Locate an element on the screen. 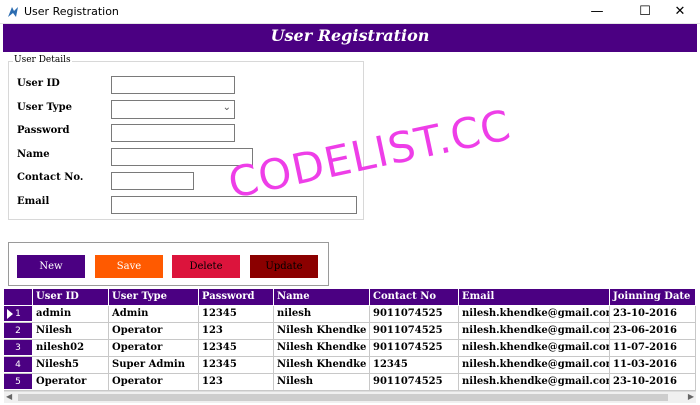 This screenshot has width=700, height=405. column-header-label: User Type is located at coordinates (139, 296).